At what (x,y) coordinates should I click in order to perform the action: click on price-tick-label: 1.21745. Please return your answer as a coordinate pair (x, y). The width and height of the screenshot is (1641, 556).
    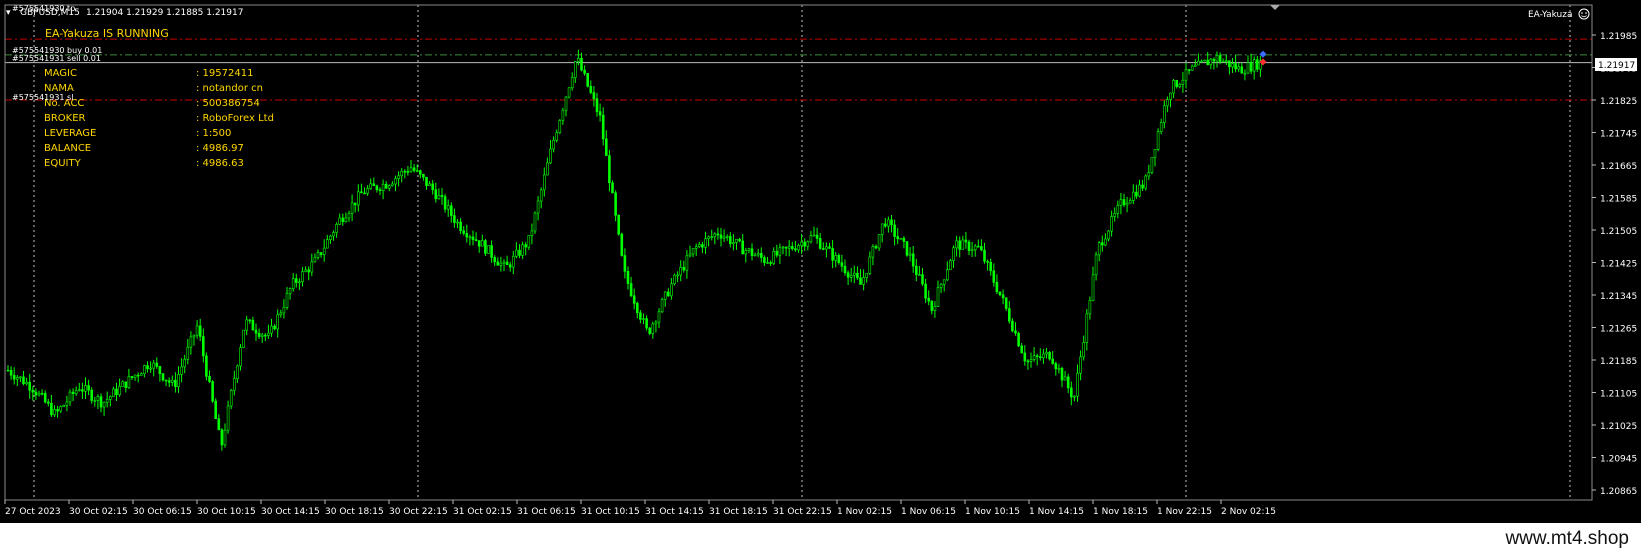
    Looking at the image, I should click on (1618, 135).